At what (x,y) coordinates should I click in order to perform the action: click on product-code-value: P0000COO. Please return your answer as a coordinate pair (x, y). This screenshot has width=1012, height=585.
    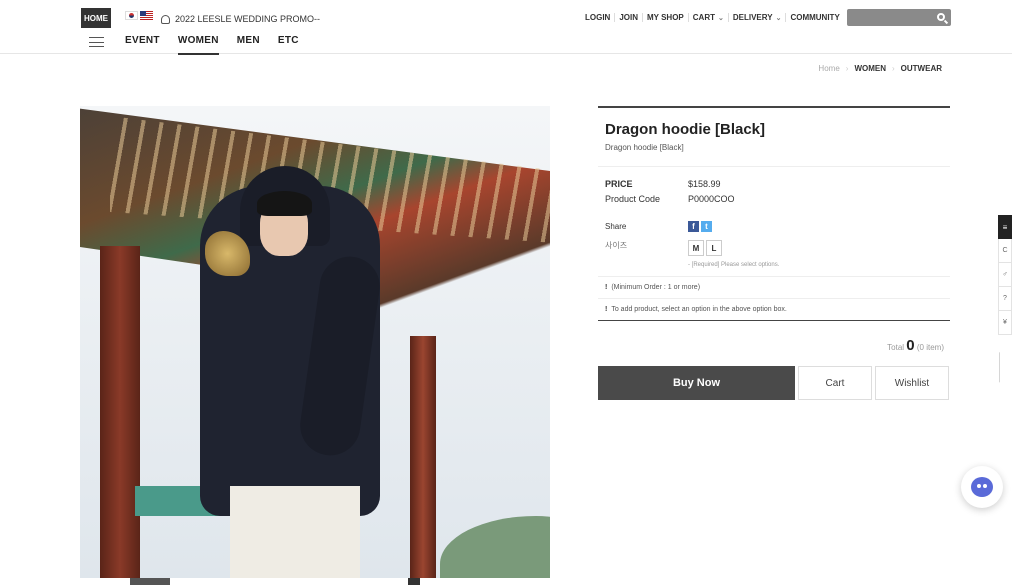
    Looking at the image, I should click on (711, 199).